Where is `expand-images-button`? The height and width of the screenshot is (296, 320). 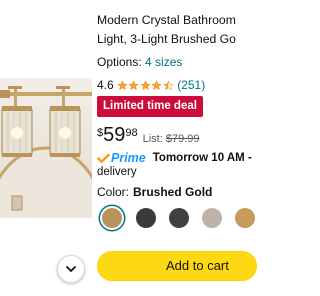
expand-images-button is located at coordinates (71, 269).